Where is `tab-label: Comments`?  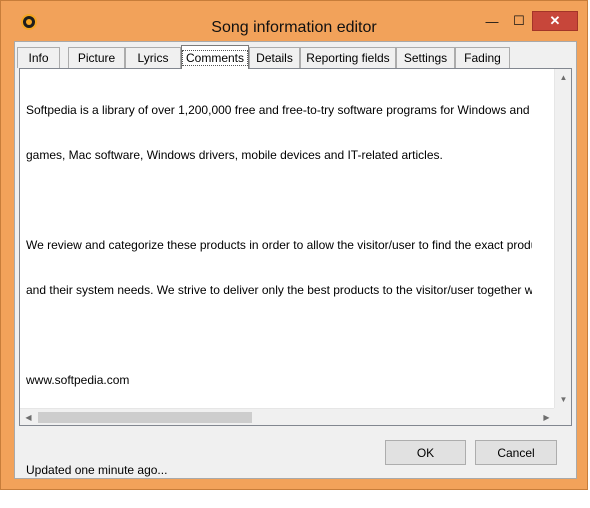
tab-label: Comments is located at coordinates (215, 57).